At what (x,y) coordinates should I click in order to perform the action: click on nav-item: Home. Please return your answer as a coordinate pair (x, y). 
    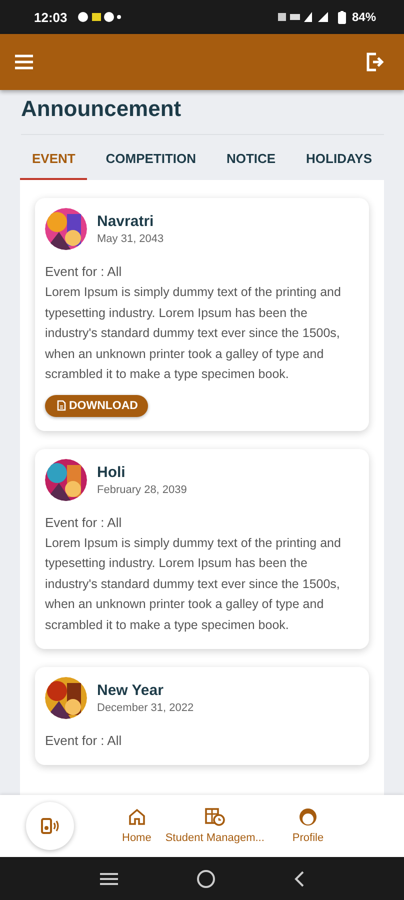
    Looking at the image, I should click on (137, 826).